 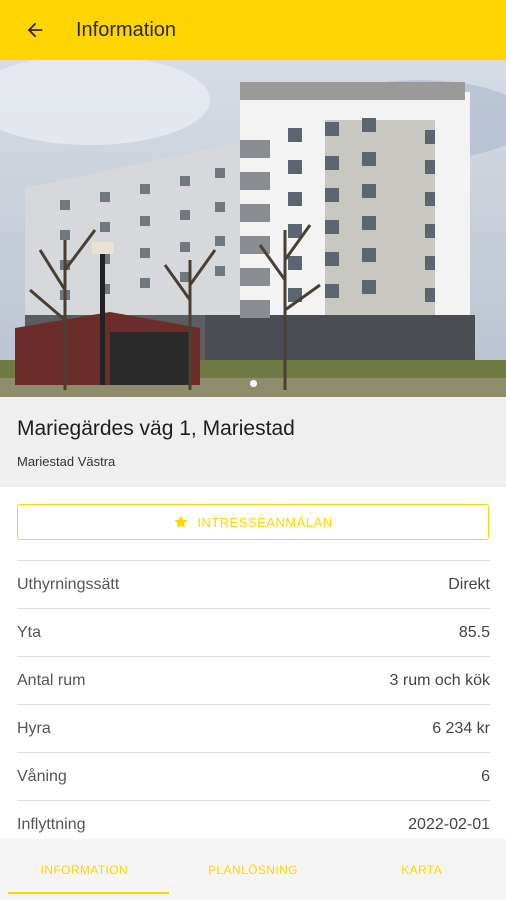 I want to click on detail-label: Hyra, so click(x=34, y=728).